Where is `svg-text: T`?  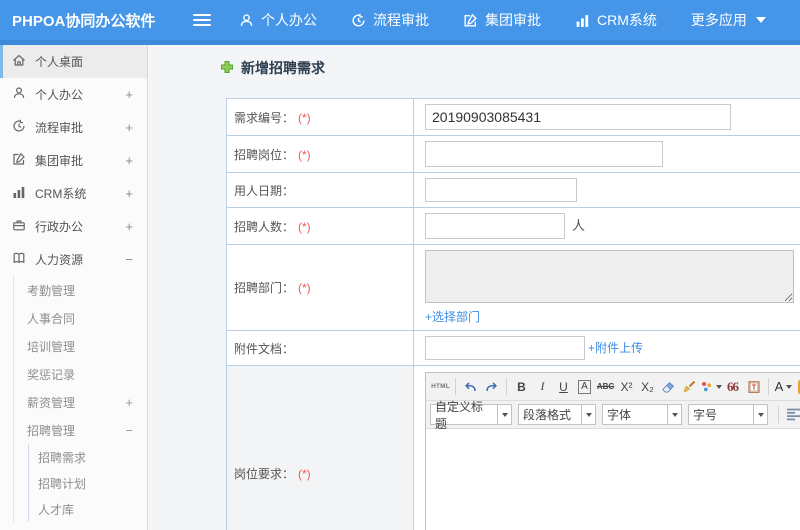
svg-text: T is located at coordinates (753, 387).